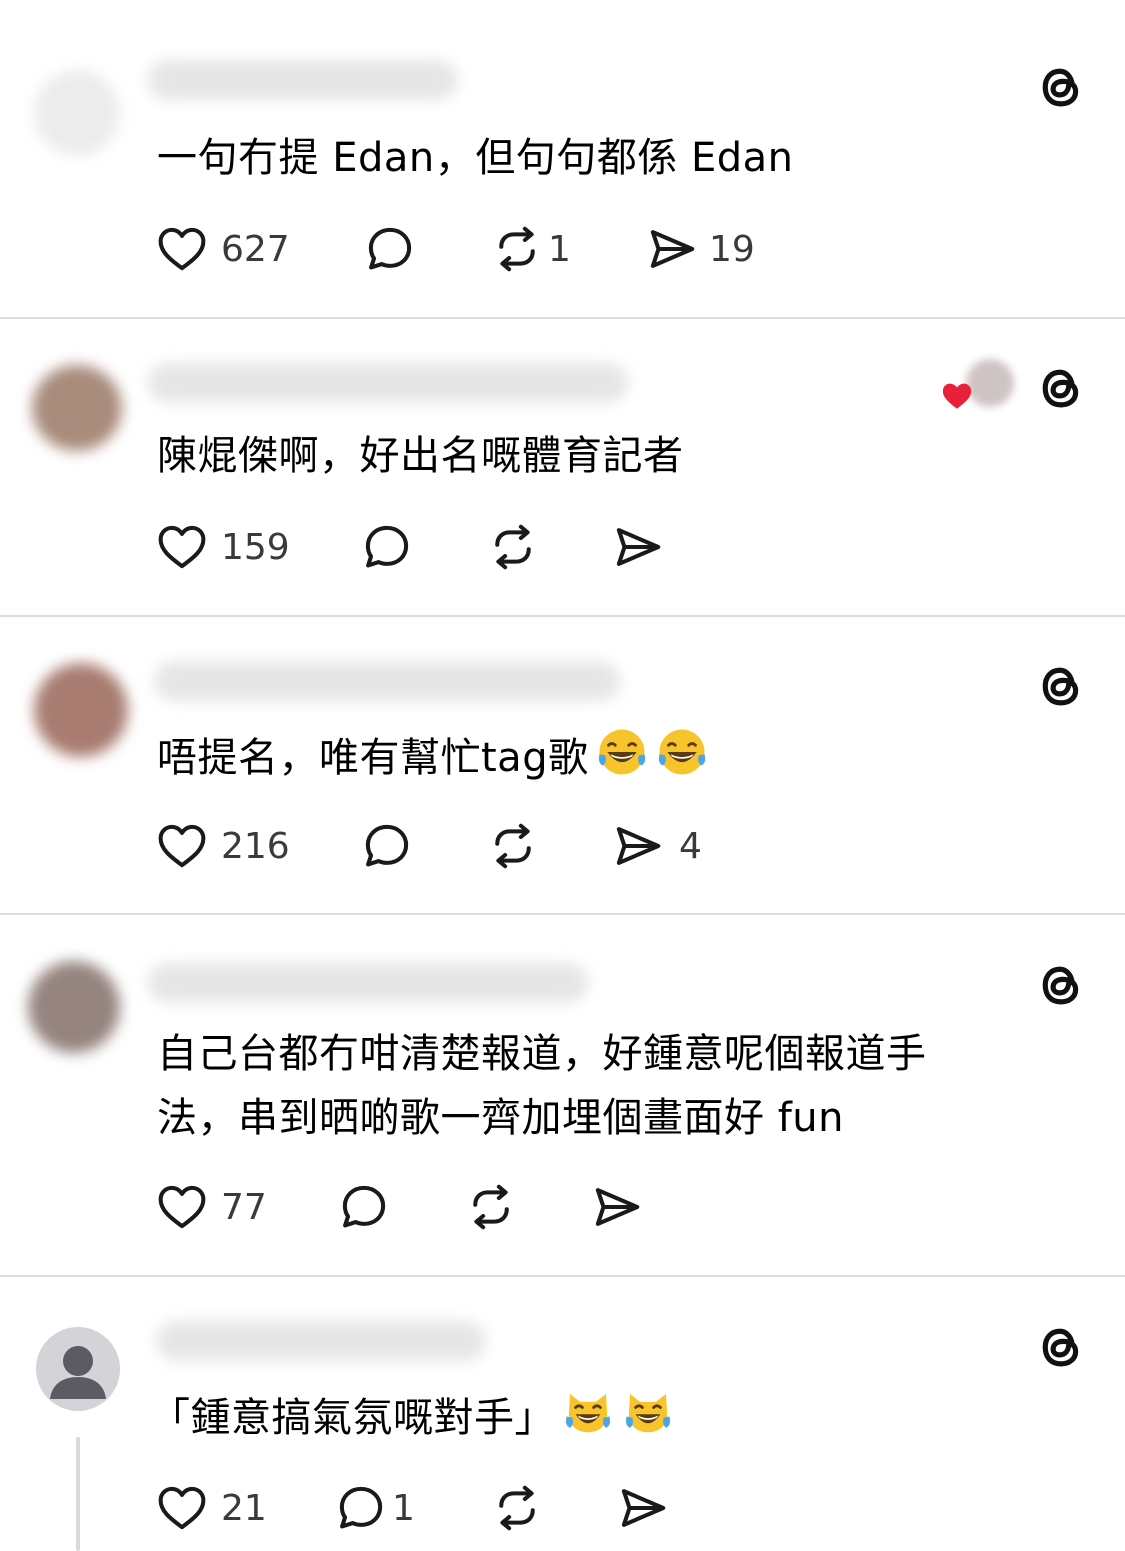 Image resolution: width=1125 pixels, height=1551 pixels. What do you see at coordinates (403, 1508) in the screenshot?
I see `reply-count: 1` at bounding box center [403, 1508].